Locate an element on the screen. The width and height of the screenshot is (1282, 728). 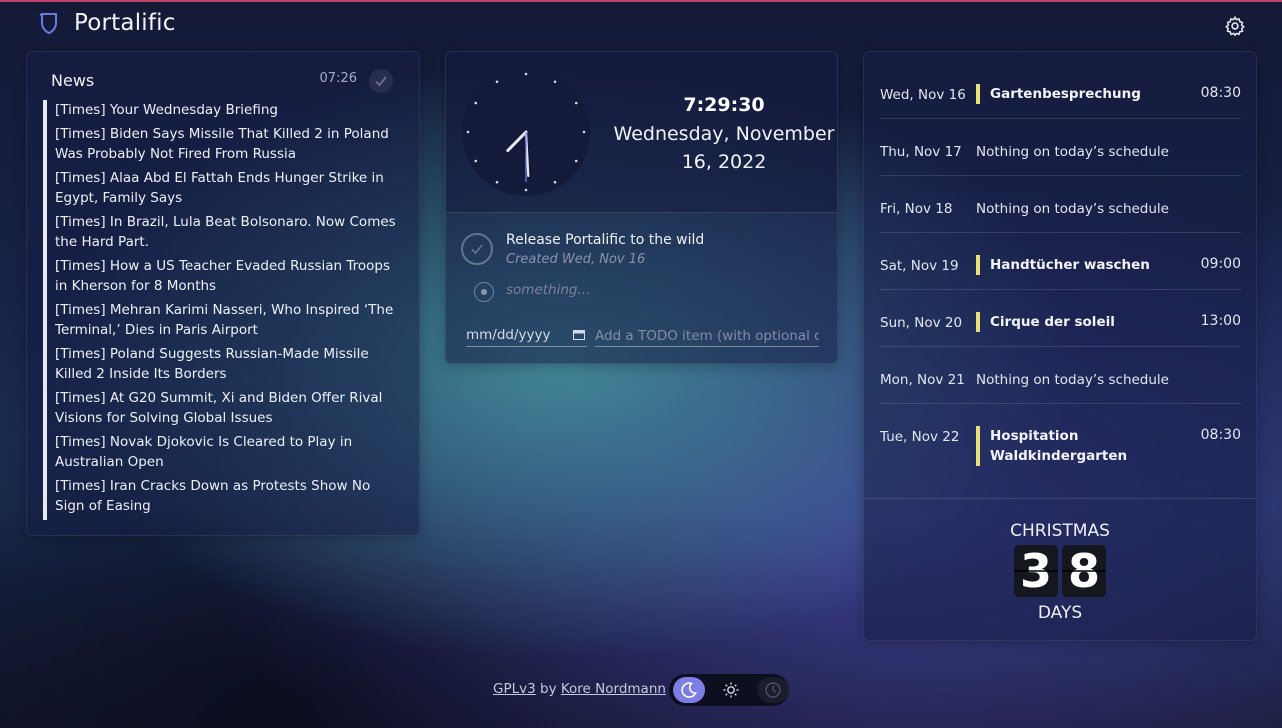
radio-dot-icon is located at coordinates (484, 292).